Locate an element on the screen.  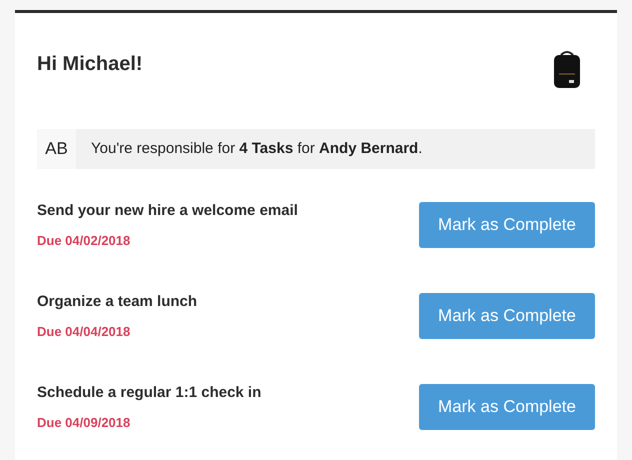
task-title: Send your new hire a welcome email is located at coordinates (167, 210).